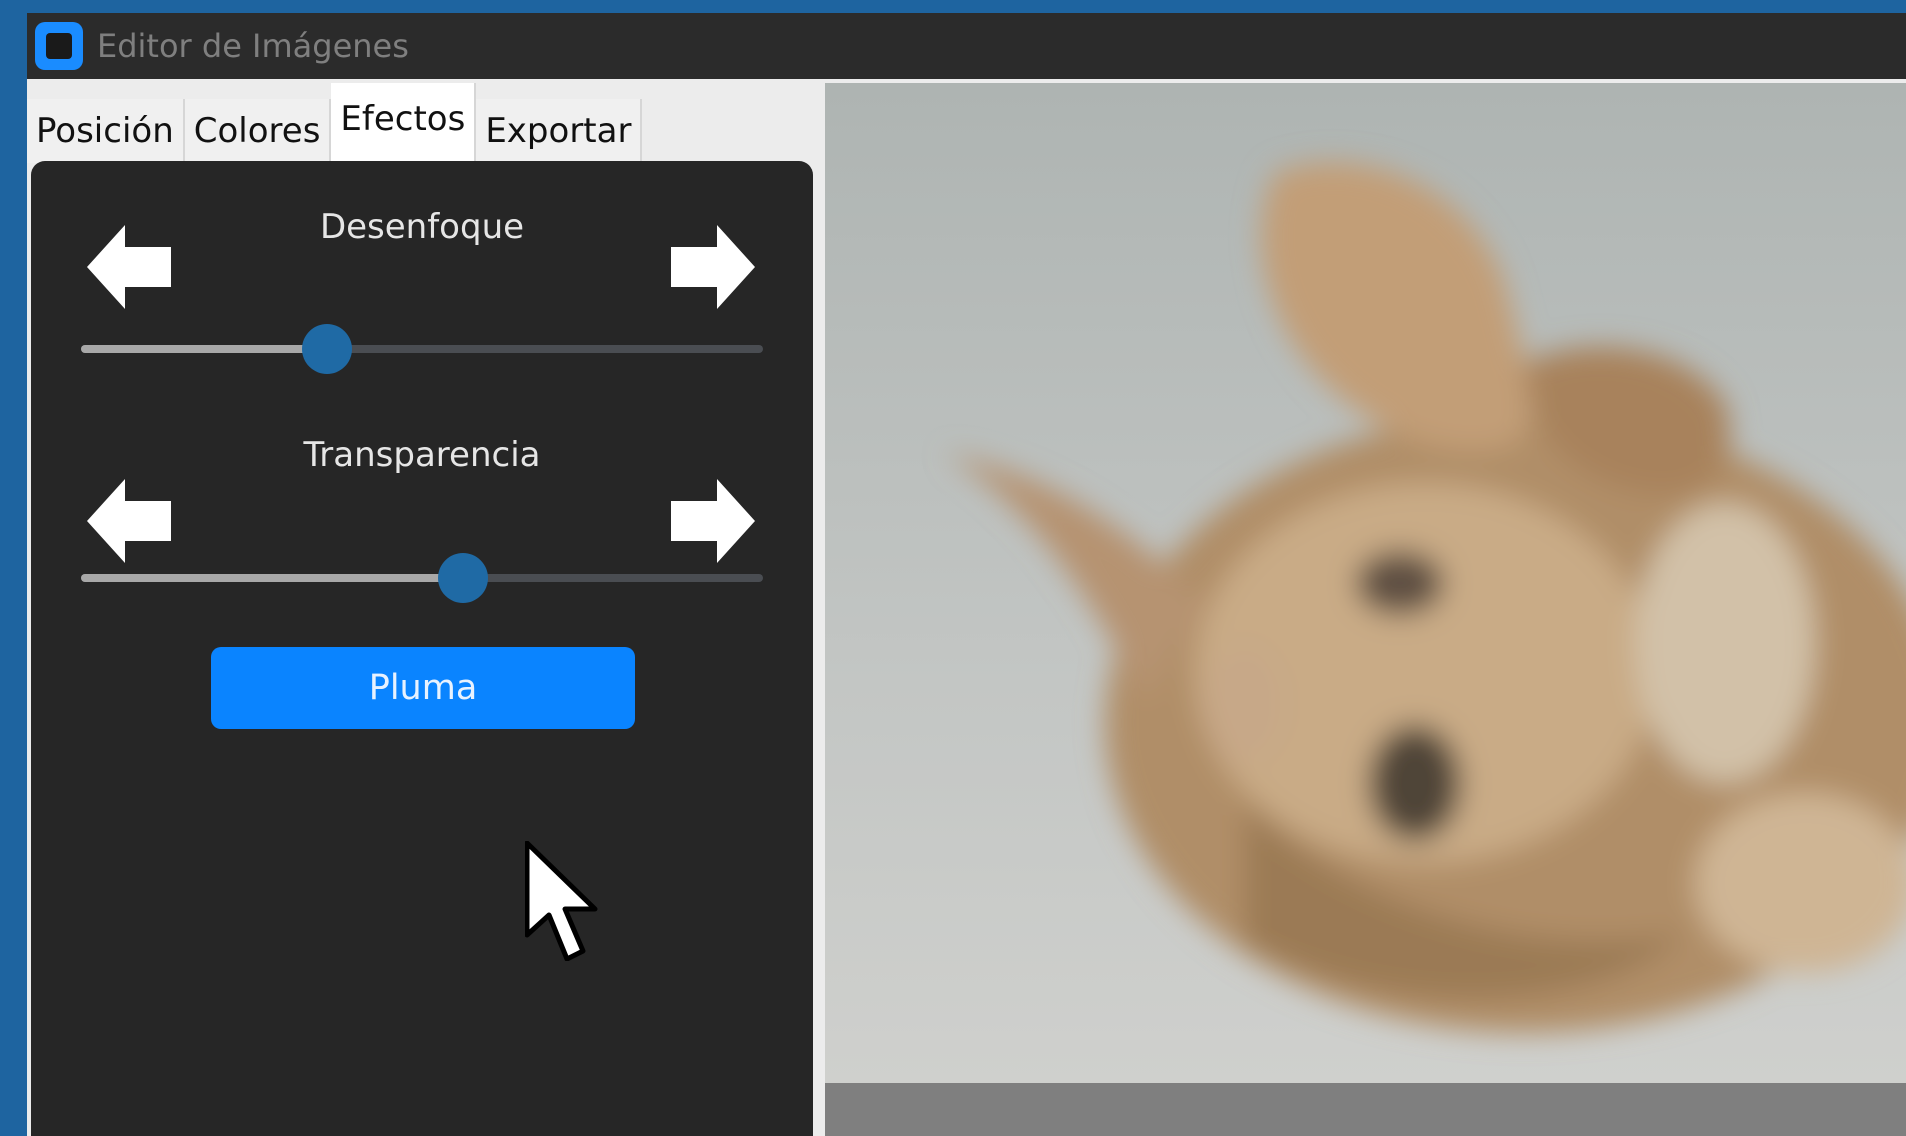  I want to click on tab-bar: Posición Colores Efectos Exportar, so click(335, 123).